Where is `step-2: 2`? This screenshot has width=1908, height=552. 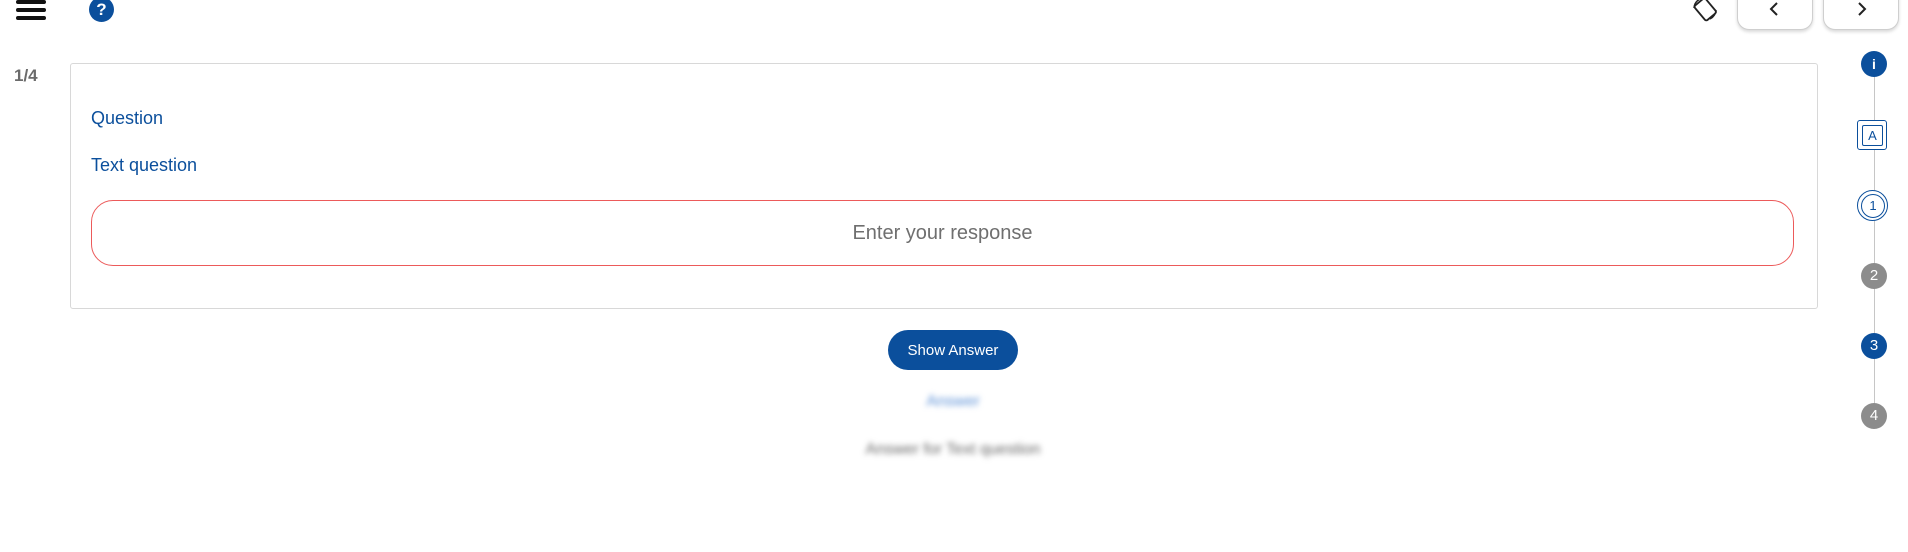 step-2: 2 is located at coordinates (1874, 276).